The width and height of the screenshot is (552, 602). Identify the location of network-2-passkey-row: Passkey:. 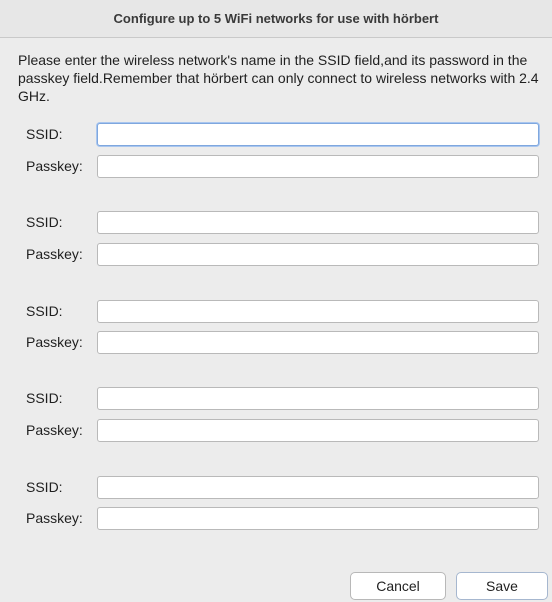
(276, 255).